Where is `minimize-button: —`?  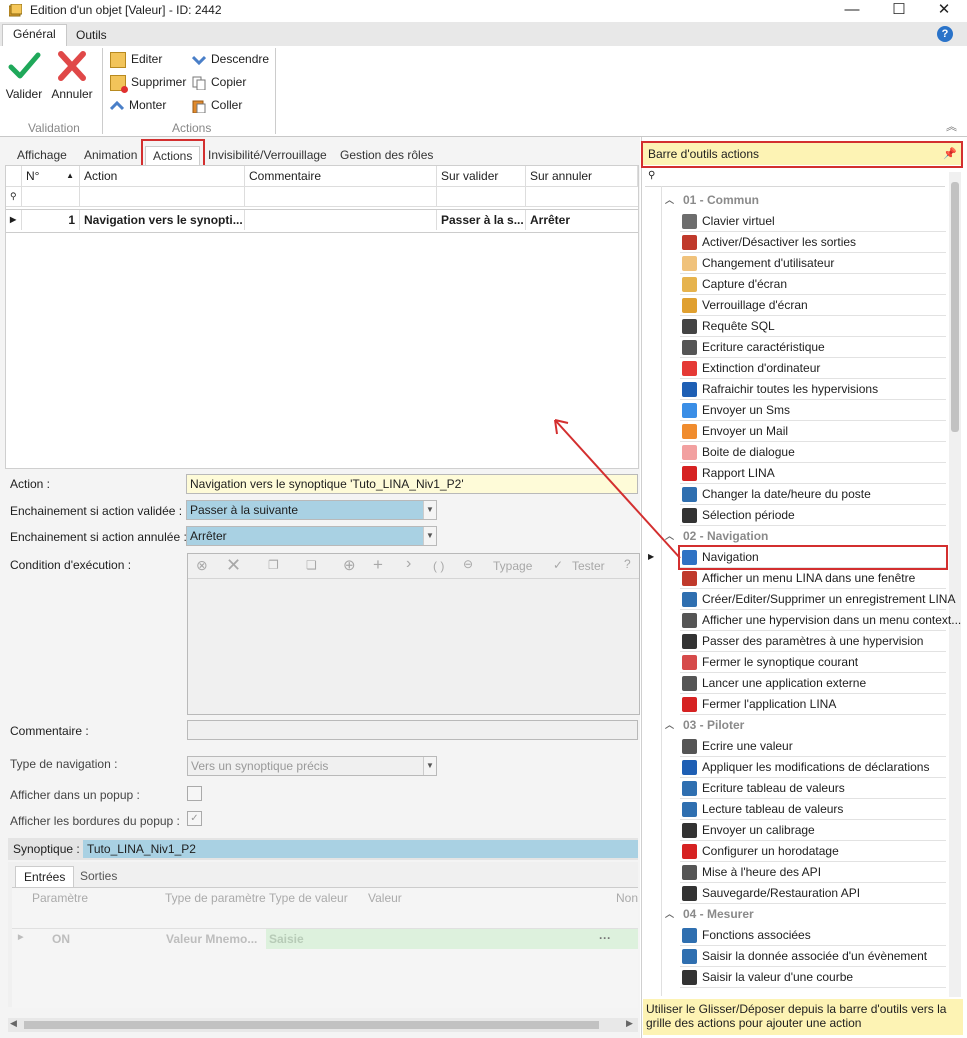 minimize-button: — is located at coordinates (852, 11).